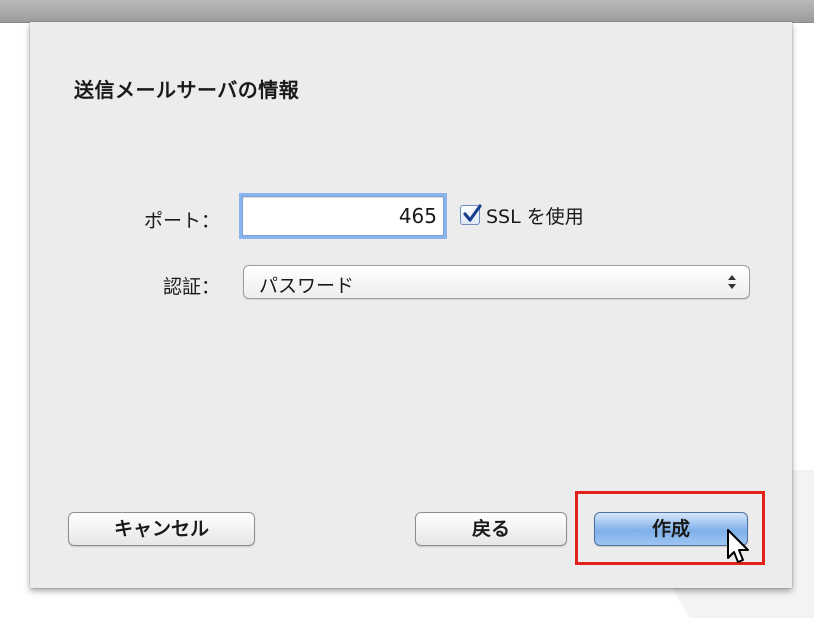  I want to click on dialog-title: 送信メールサーバの情報, so click(187, 90).